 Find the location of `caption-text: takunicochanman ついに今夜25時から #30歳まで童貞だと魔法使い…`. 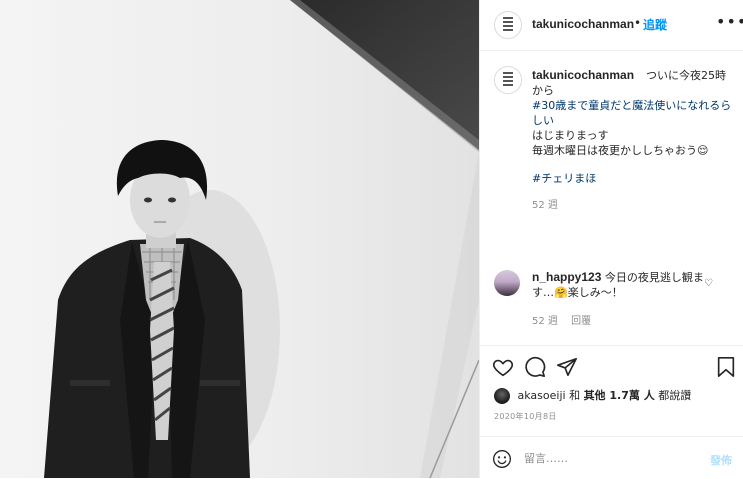

caption-text: takunicochanman ついに今夜25時から #30歳まで童貞だと魔法使い… is located at coordinates (632, 140).